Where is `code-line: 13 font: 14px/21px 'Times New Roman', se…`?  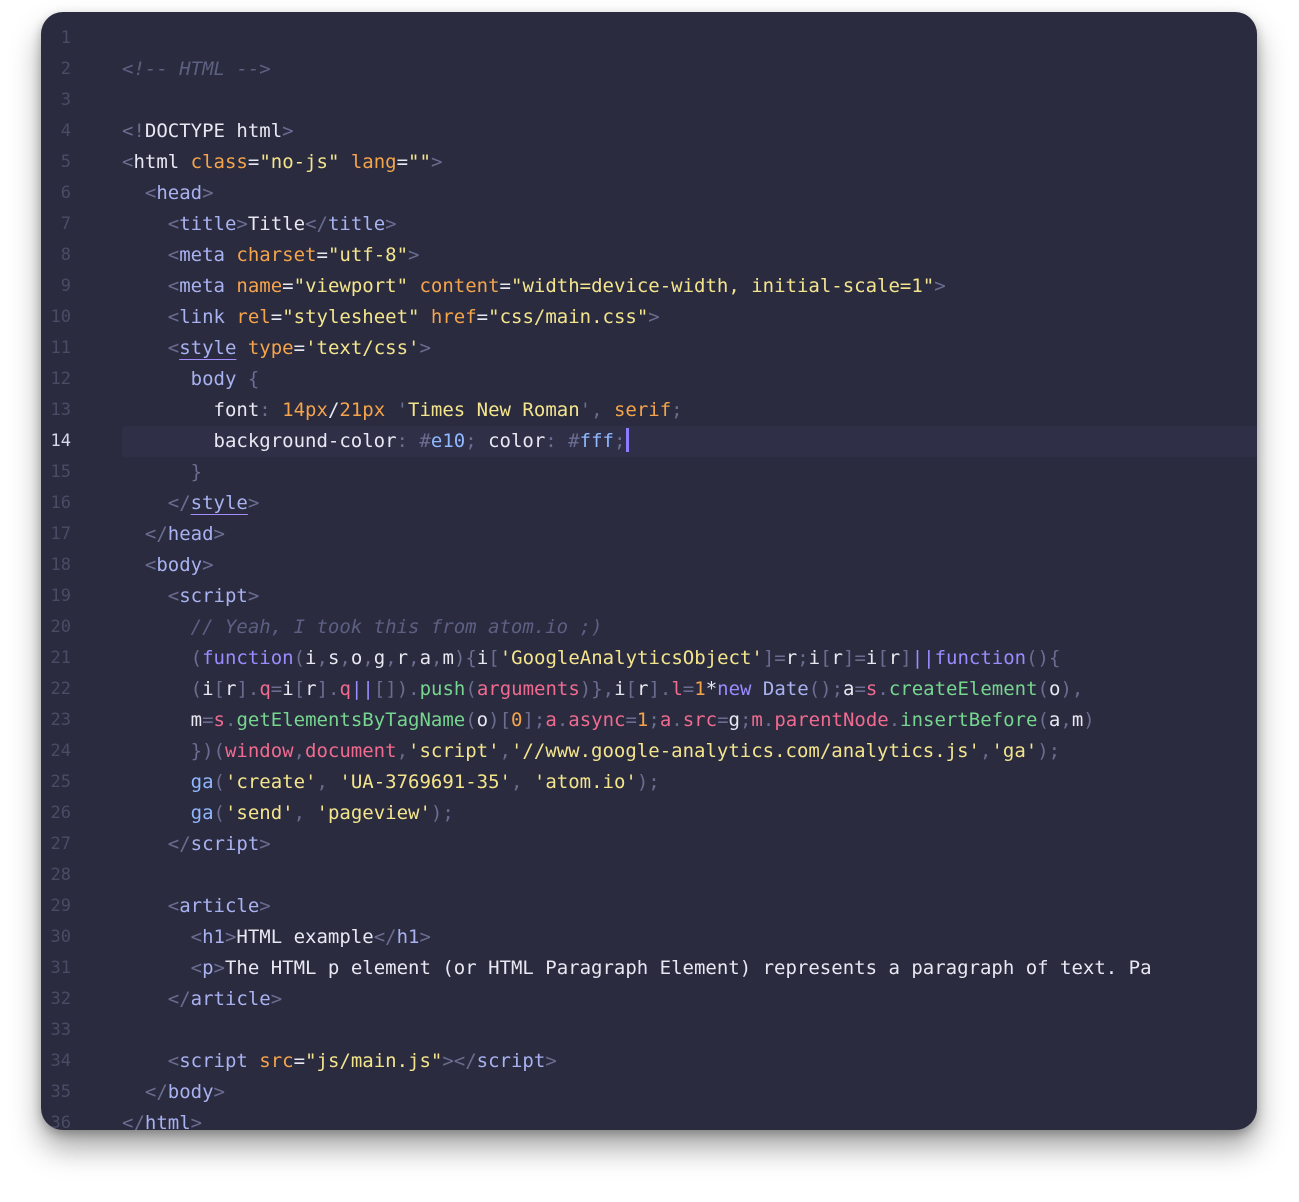 code-line: 13 font: 14px/21px 'Times New Roman', se… is located at coordinates (649, 410).